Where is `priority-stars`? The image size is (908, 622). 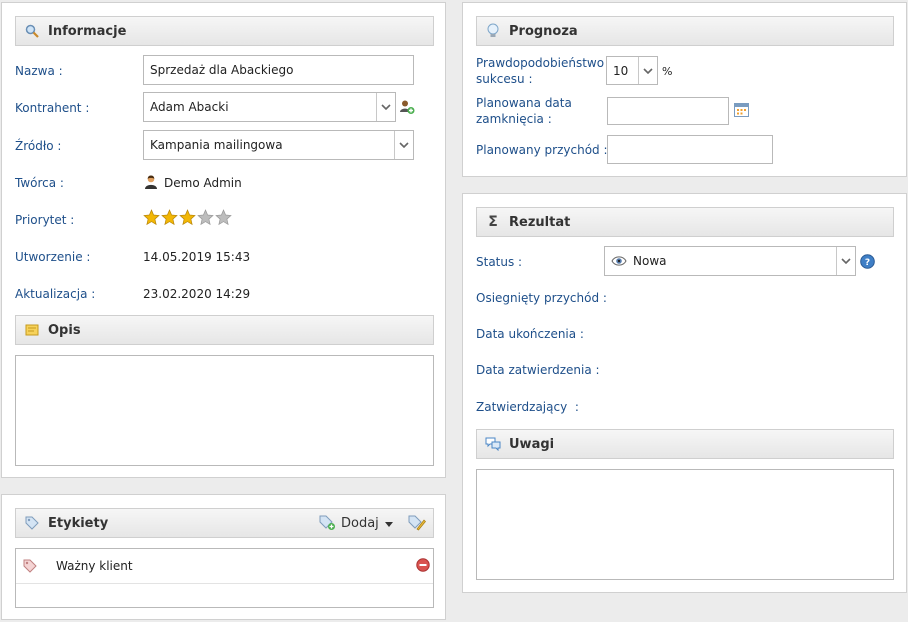 priority-stars is located at coordinates (188, 218).